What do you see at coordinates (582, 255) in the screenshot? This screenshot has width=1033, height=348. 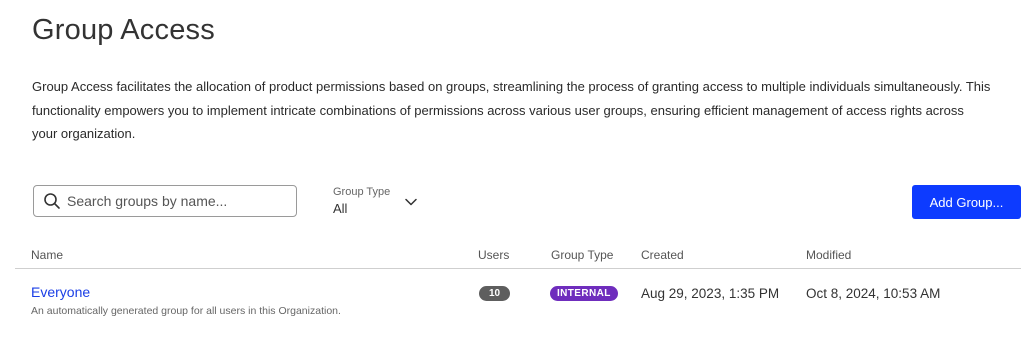 I see `column-header-group-type: Group Type` at bounding box center [582, 255].